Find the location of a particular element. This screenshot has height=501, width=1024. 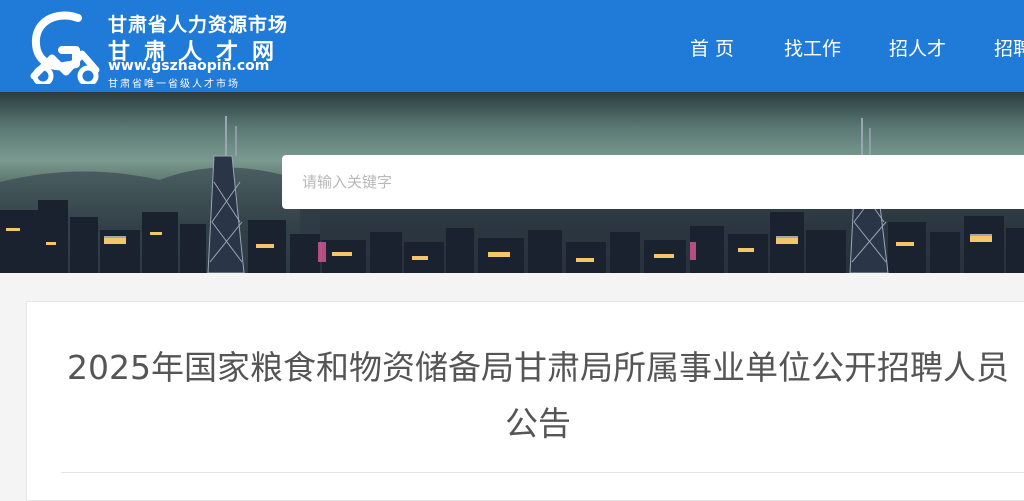

nav-item-find-job: 找工作 is located at coordinates (812, 47).